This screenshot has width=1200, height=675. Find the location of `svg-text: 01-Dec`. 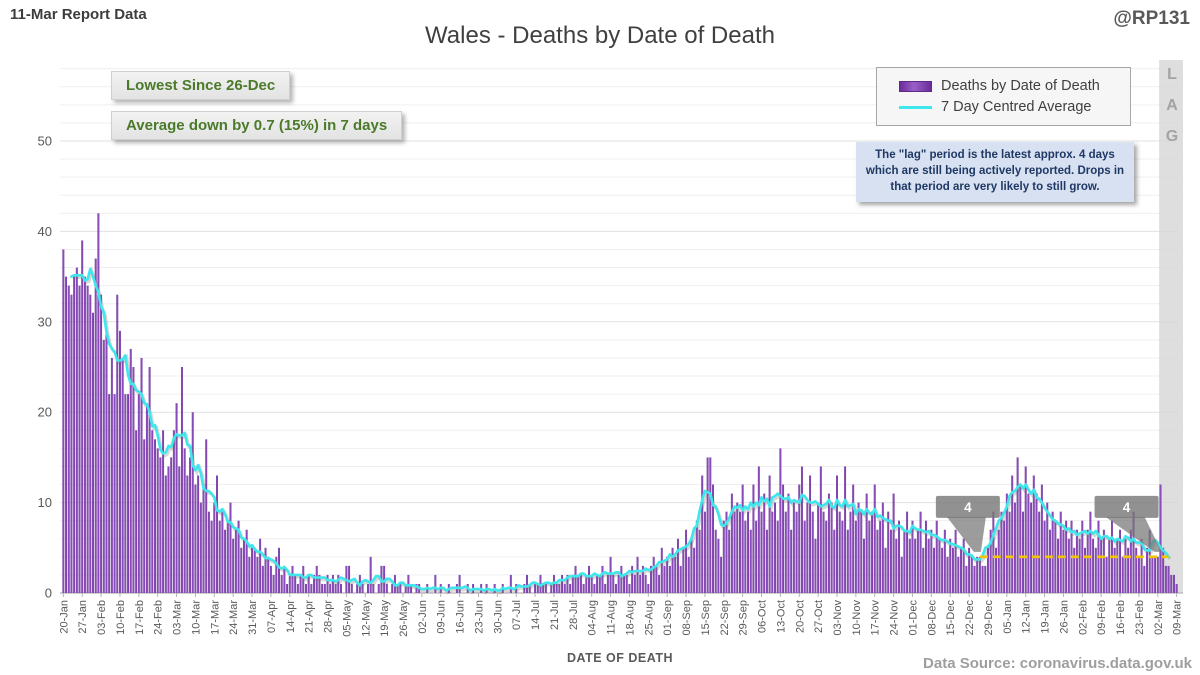

svg-text: 01-Dec is located at coordinates (914, 618).